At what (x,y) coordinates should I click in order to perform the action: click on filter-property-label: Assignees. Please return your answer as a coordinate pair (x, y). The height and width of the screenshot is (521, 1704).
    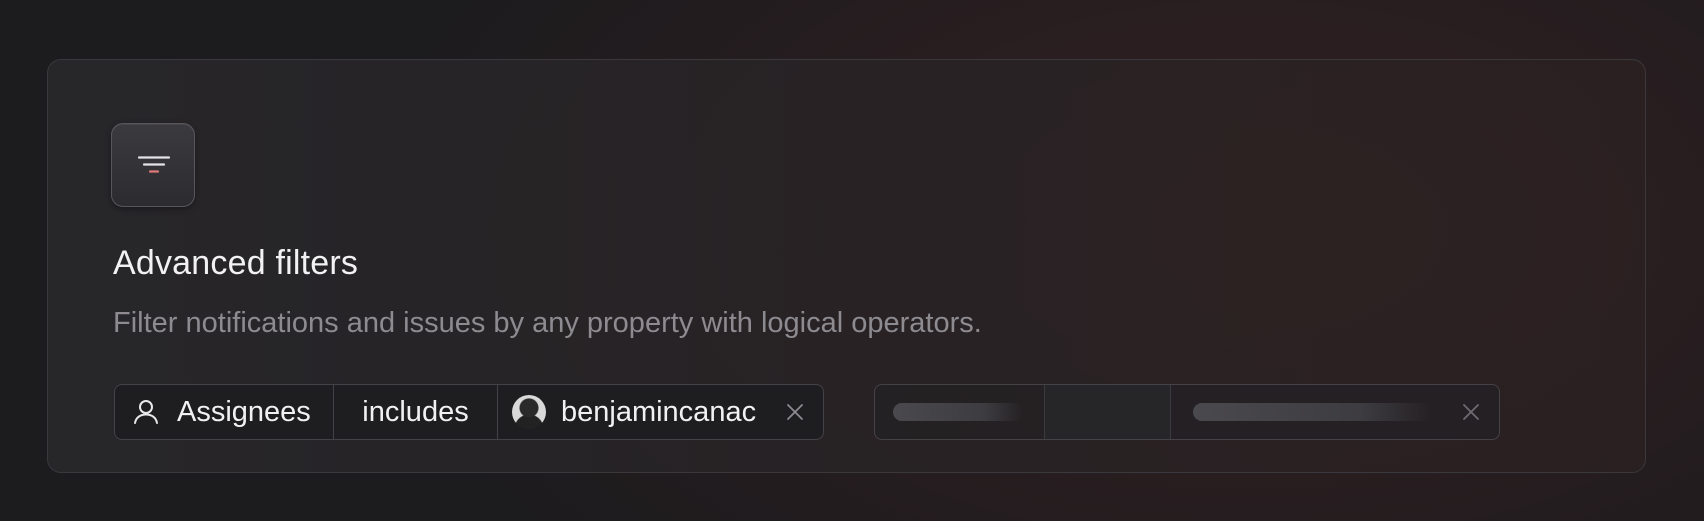
    Looking at the image, I should click on (244, 411).